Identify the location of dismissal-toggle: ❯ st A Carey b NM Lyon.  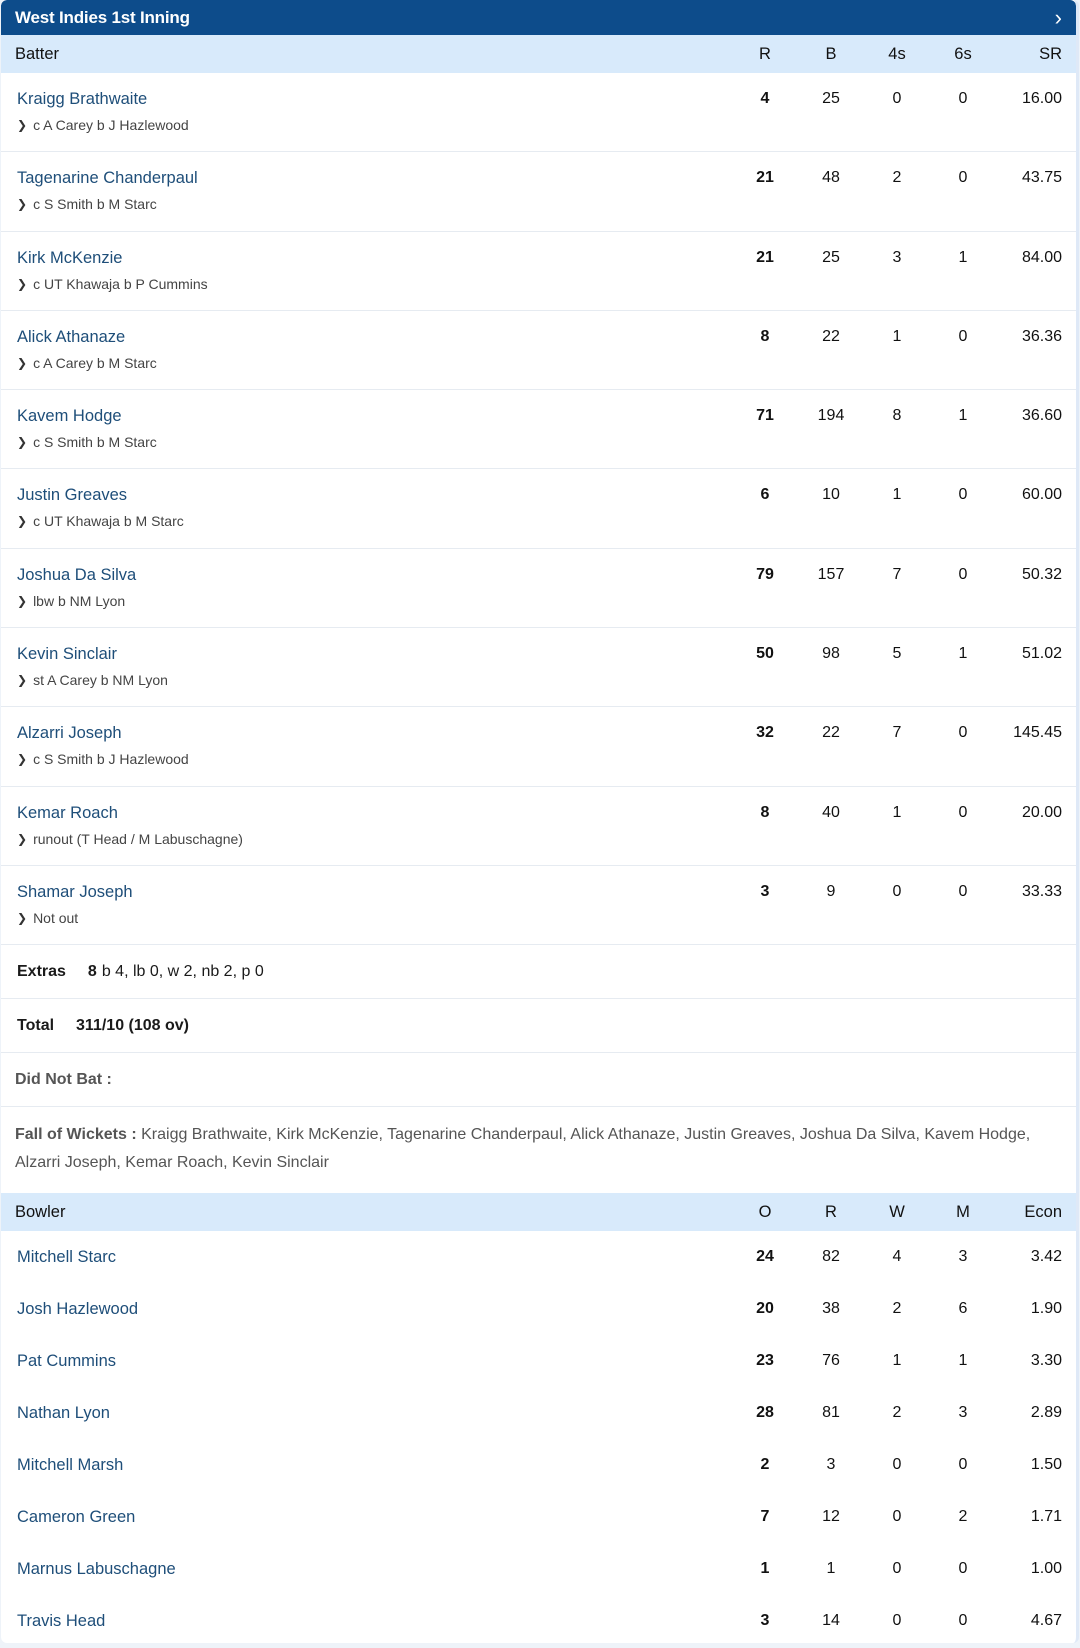
(374, 680).